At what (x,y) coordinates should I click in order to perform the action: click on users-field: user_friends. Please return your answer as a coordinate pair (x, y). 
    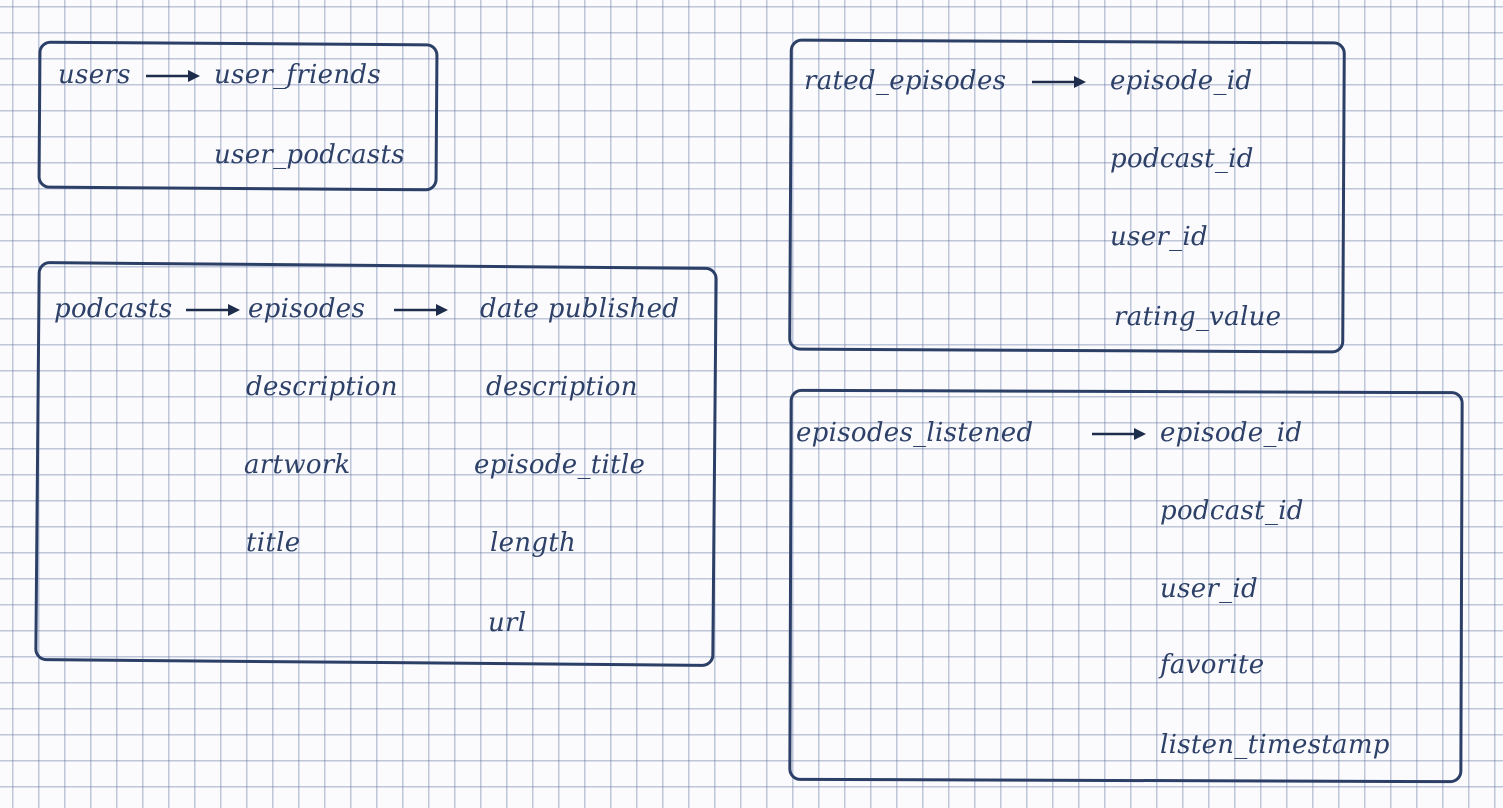
    Looking at the image, I should click on (297, 75).